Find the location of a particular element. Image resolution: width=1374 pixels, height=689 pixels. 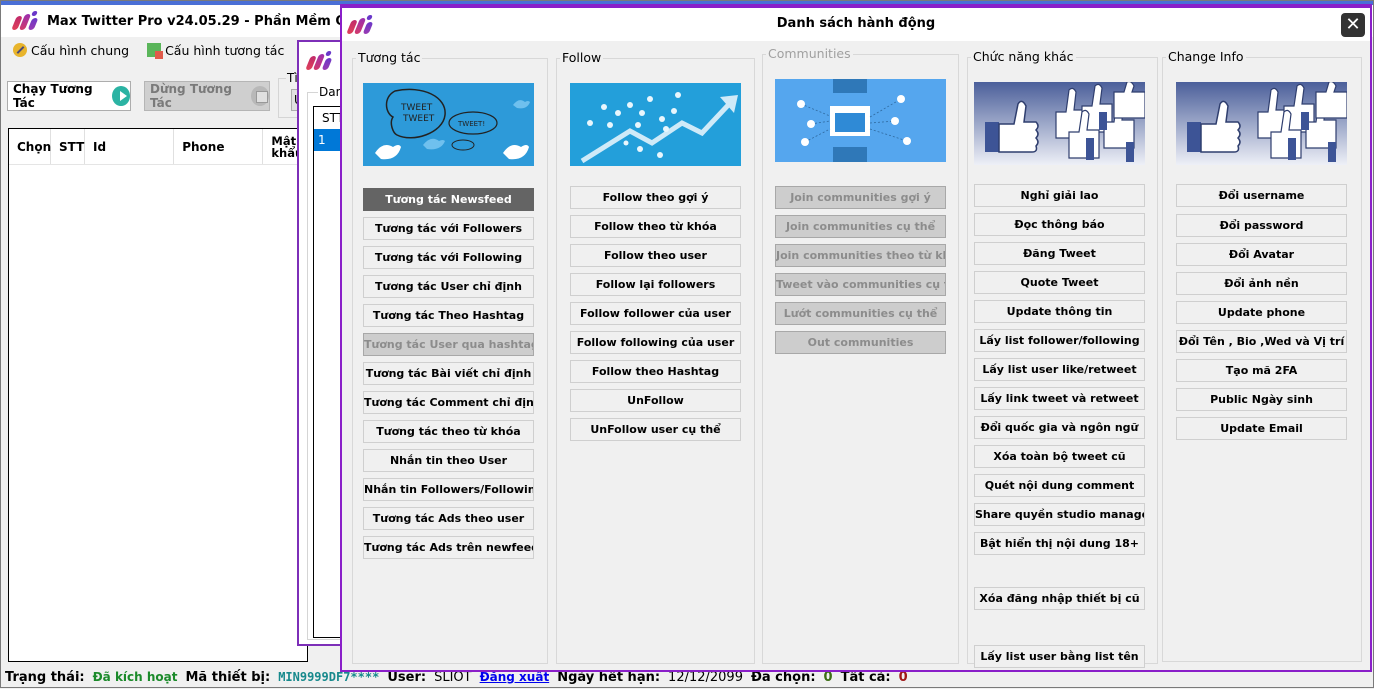

action-button: Lấy list user like/retweet is located at coordinates (1059, 369).